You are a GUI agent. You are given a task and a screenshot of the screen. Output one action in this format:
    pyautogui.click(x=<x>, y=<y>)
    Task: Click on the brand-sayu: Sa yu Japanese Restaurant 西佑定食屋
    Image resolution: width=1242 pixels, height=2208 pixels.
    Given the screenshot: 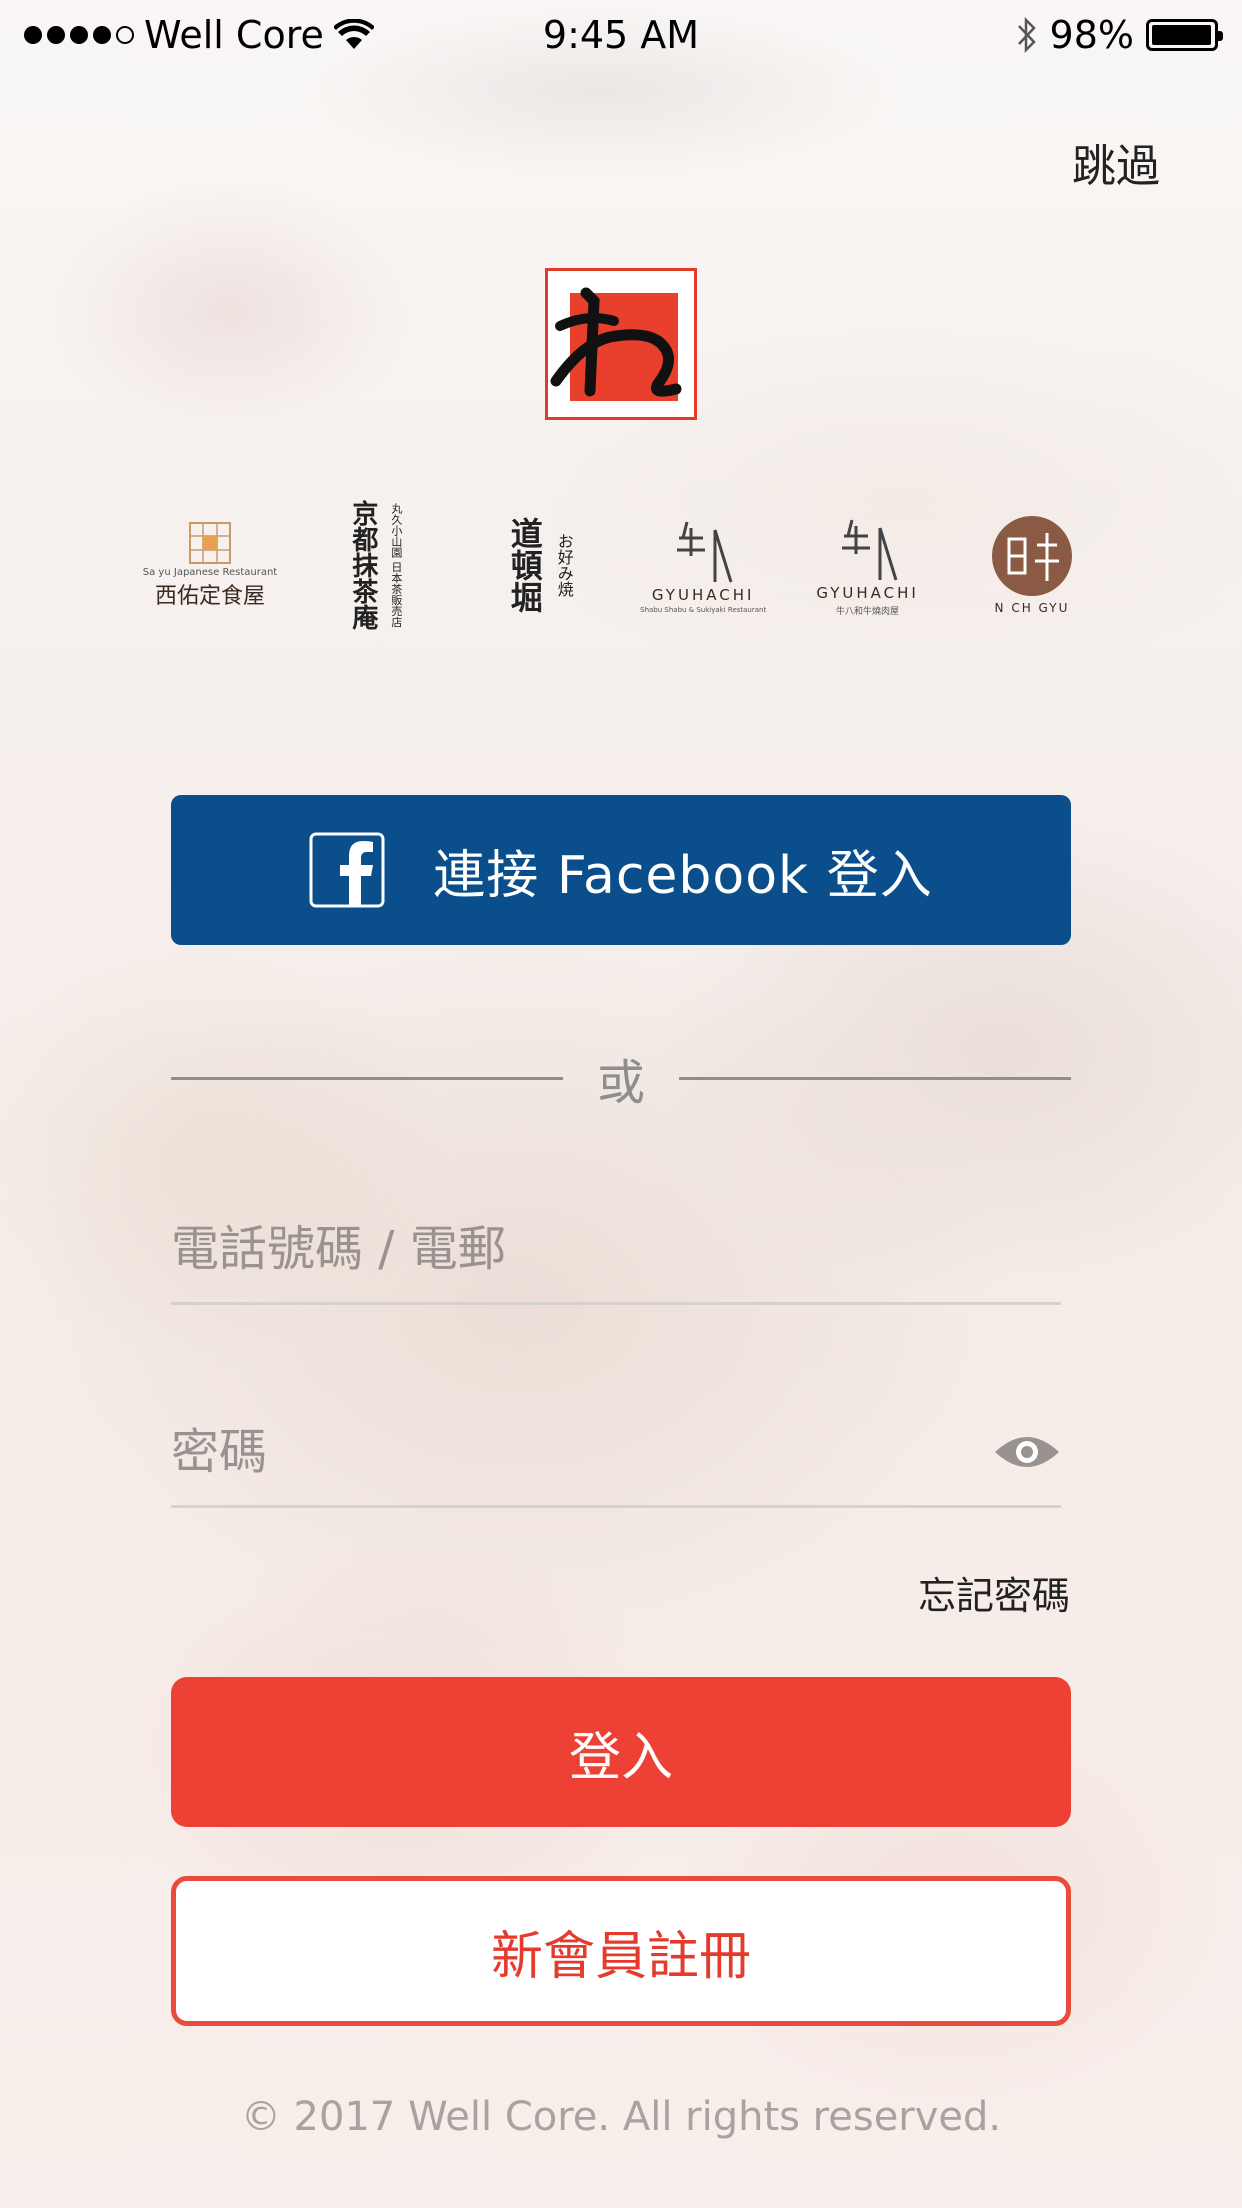 What is the action you would take?
    pyautogui.click(x=210, y=565)
    